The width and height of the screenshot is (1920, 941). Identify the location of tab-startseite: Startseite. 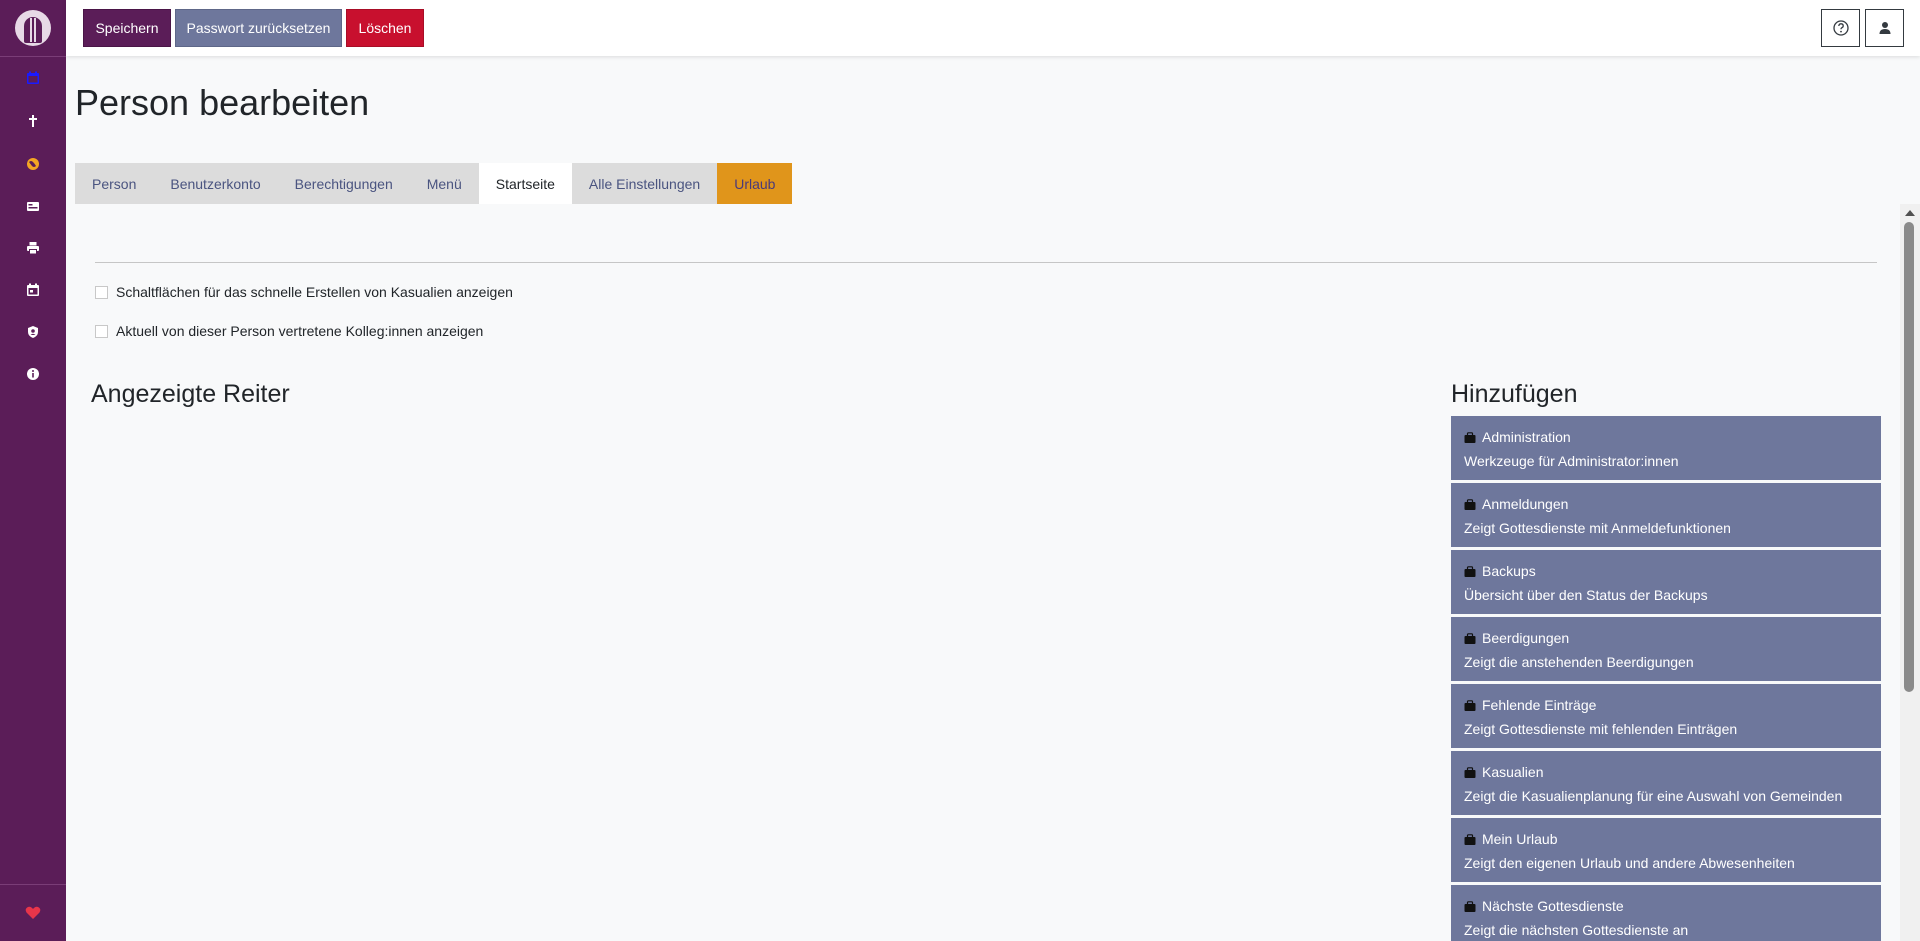
(525, 183).